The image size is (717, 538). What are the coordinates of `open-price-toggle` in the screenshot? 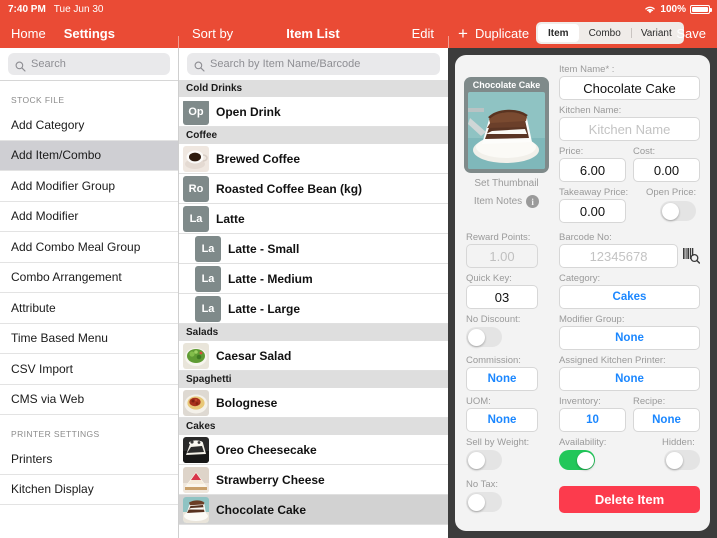 It's located at (678, 211).